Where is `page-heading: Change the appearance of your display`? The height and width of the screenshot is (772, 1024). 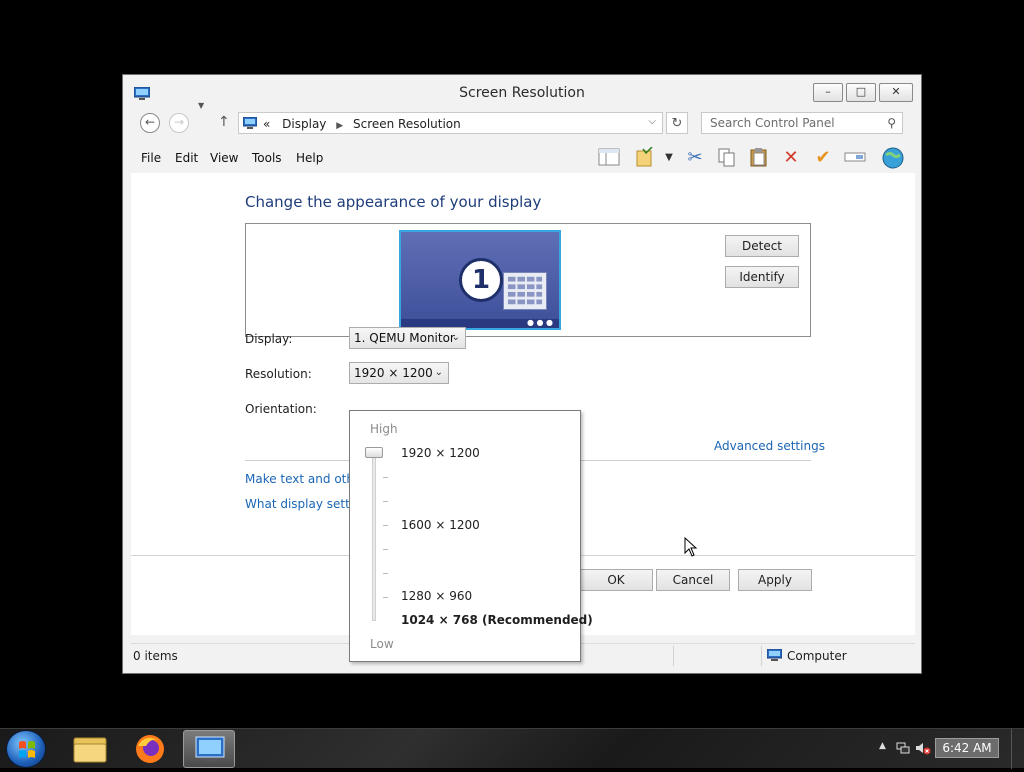 page-heading: Change the appearance of your display is located at coordinates (393, 202).